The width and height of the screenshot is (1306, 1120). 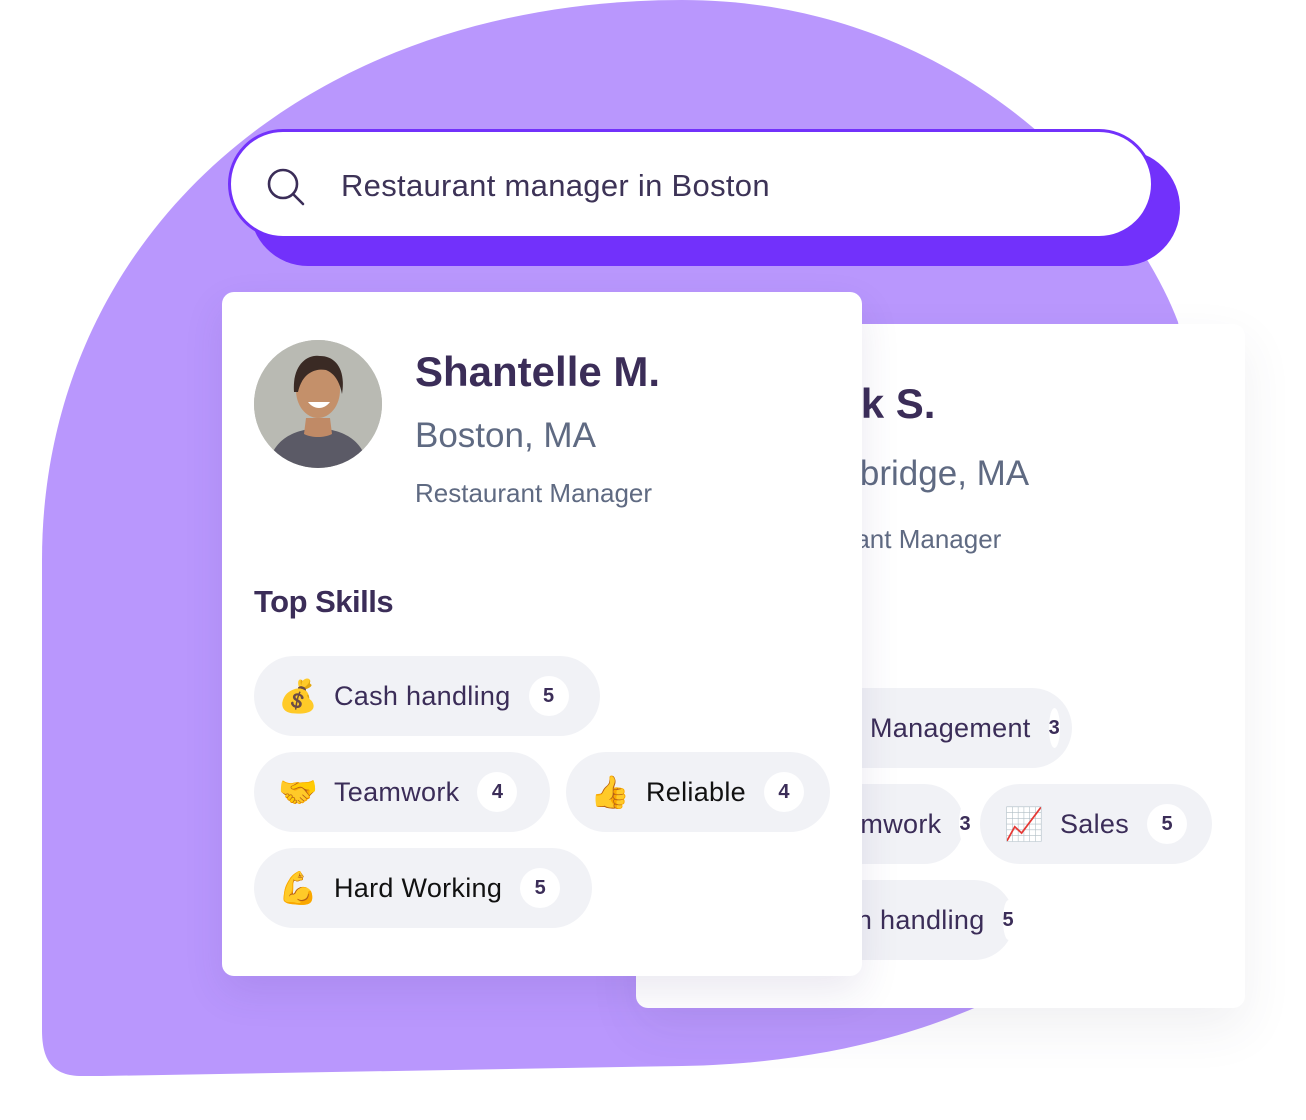 I want to click on skill-label: Hard Working, so click(x=418, y=887).